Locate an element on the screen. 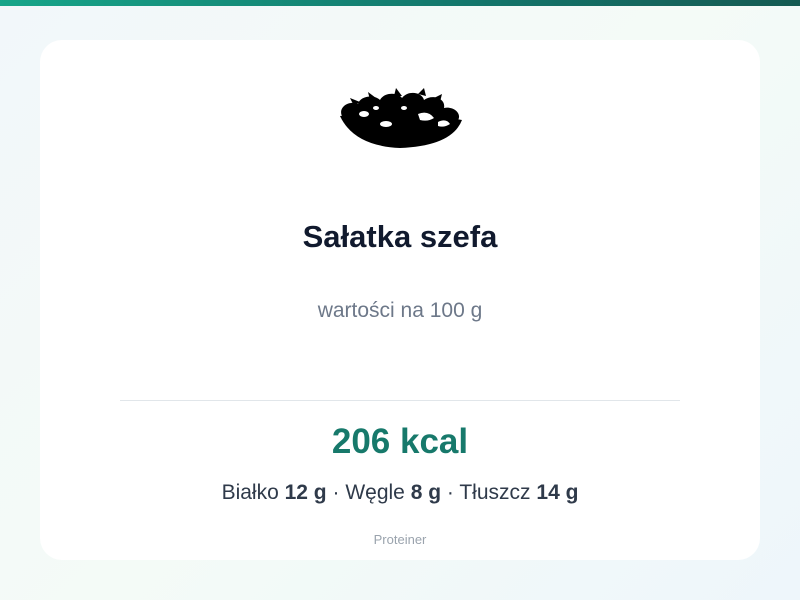  protein-label: Białko is located at coordinates (250, 492).